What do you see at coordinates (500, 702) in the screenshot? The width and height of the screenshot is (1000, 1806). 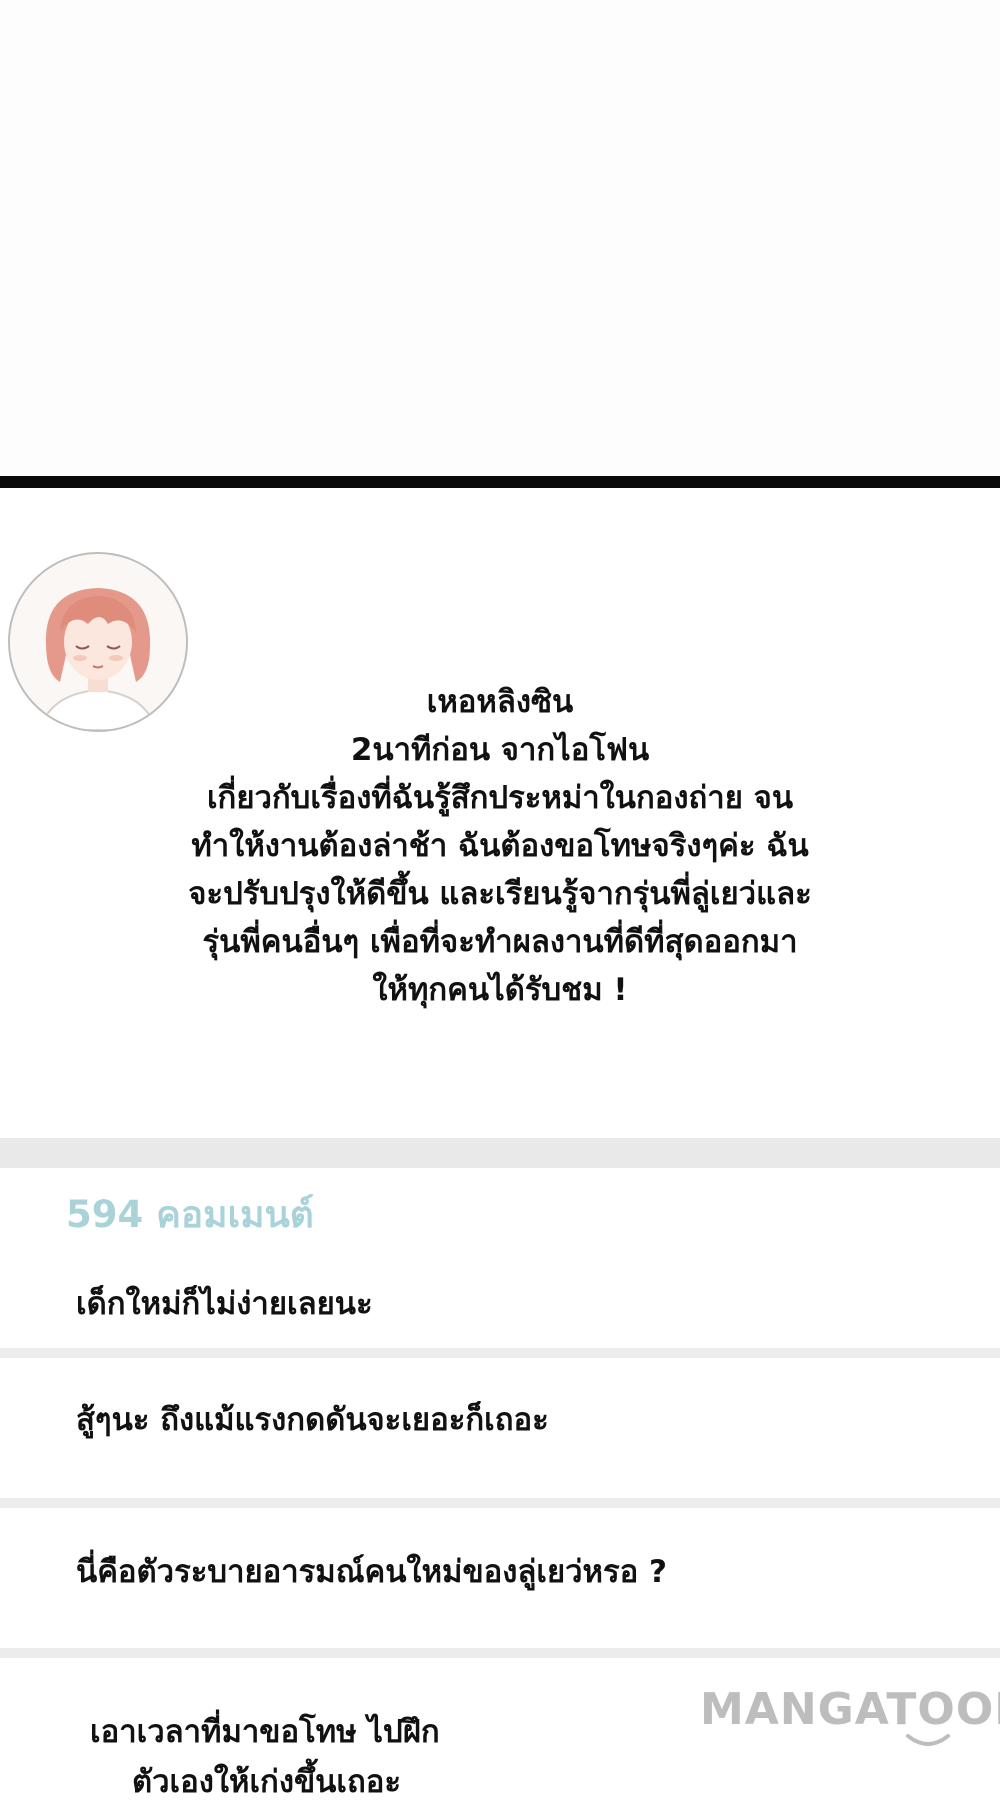 I see `post-author: เหอหลิงซิน` at bounding box center [500, 702].